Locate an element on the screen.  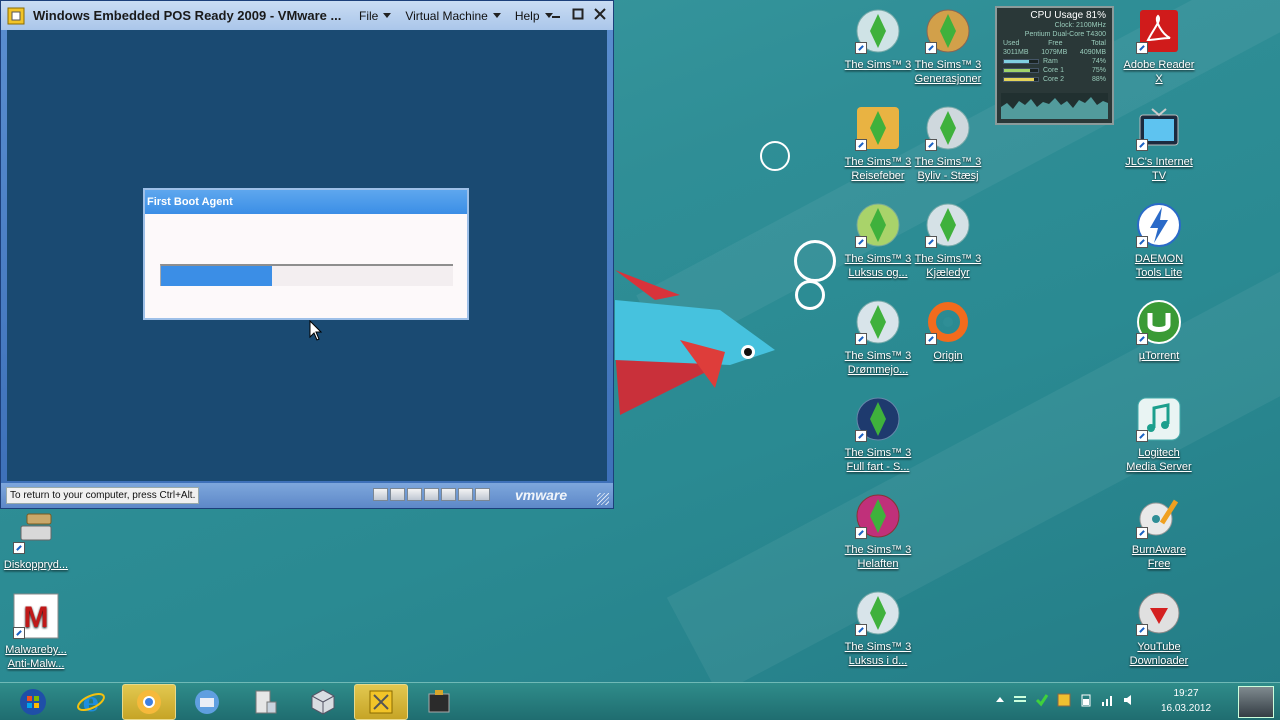
usb-icon is located at coordinates (465, 494).